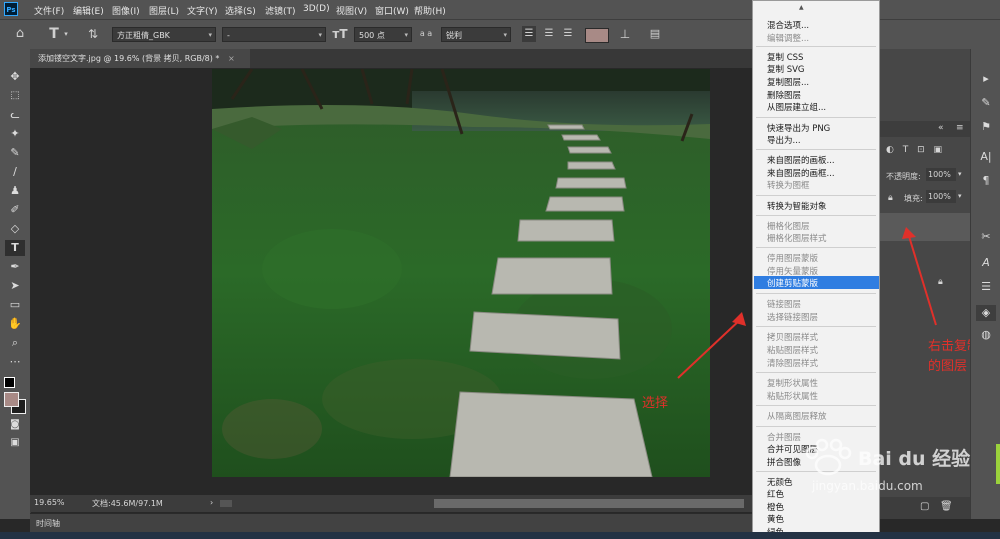  I want to click on menu-item: 拼合图像, so click(784, 462).